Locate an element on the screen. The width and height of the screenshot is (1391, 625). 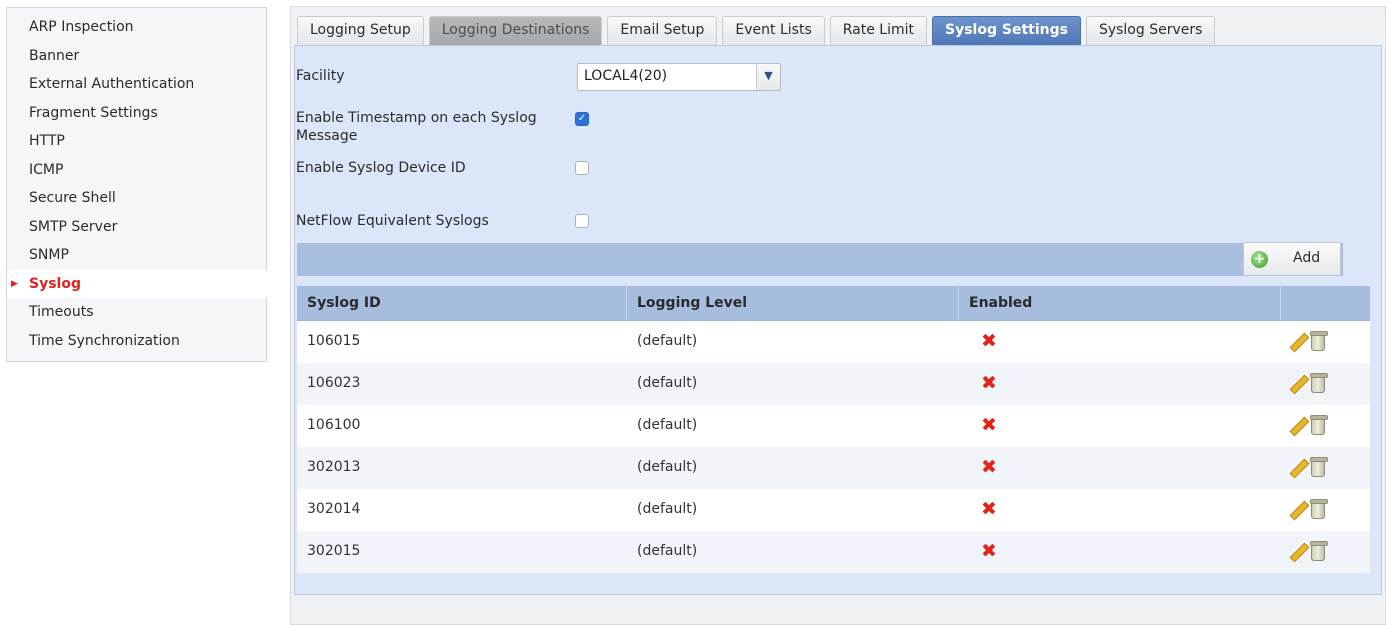
sidebar-item-label: SNMP is located at coordinates (49, 255).